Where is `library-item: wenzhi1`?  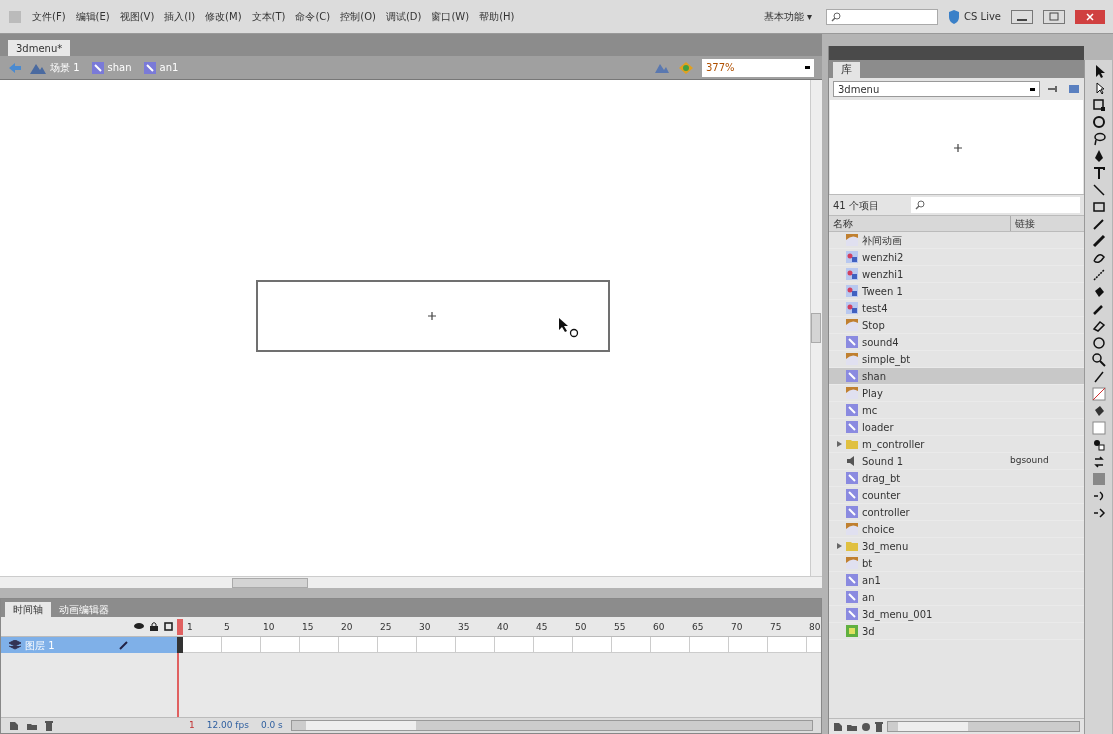 library-item: wenzhi1 is located at coordinates (956, 274).